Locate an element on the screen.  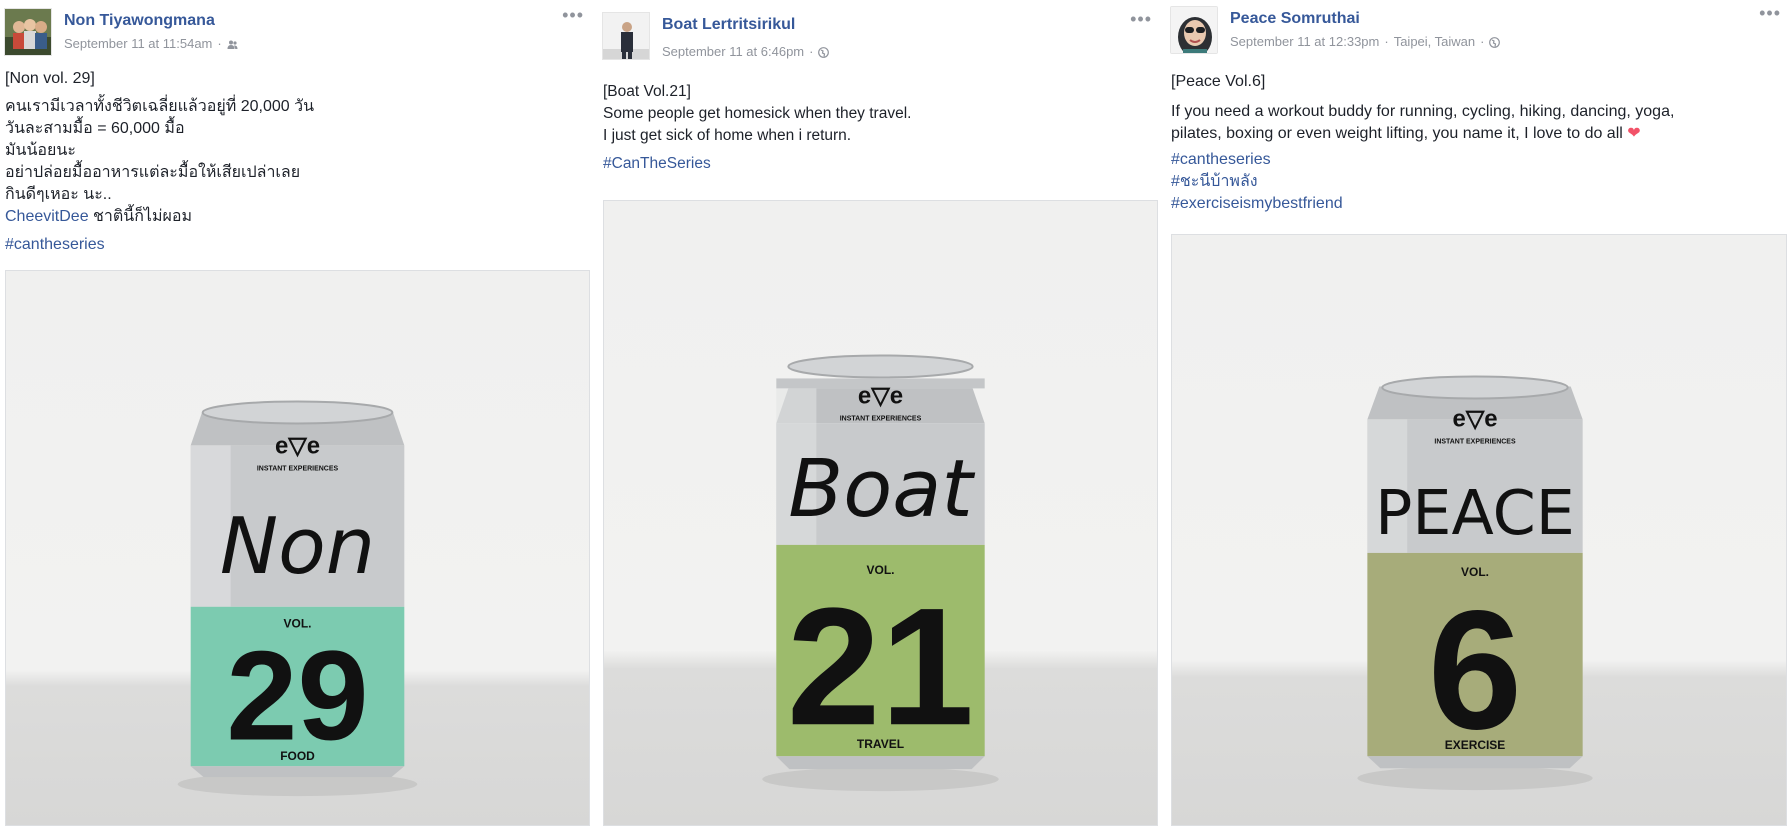
hashtag-link: #ชะนีบ้าพลัง is located at coordinates (1475, 182).